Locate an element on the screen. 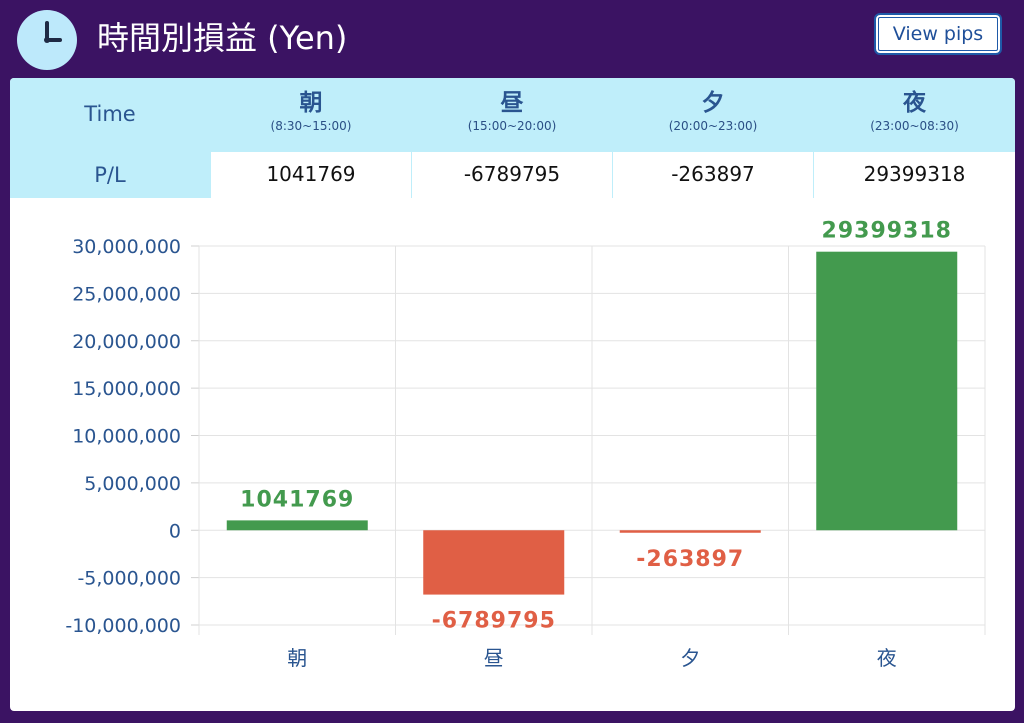  x-tick-label: 朝 is located at coordinates (297, 658).